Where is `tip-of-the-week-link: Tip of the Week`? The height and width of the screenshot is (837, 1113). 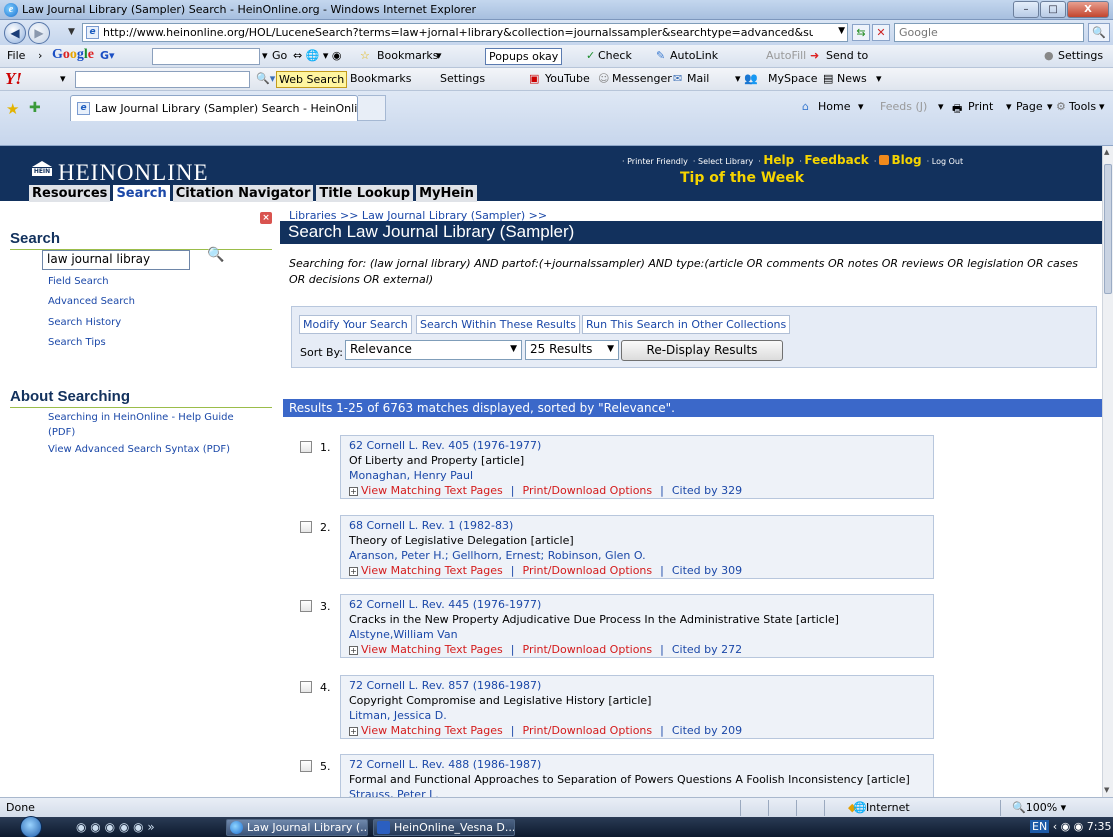
tip-of-the-week-link: Tip of the Week is located at coordinates (742, 178).